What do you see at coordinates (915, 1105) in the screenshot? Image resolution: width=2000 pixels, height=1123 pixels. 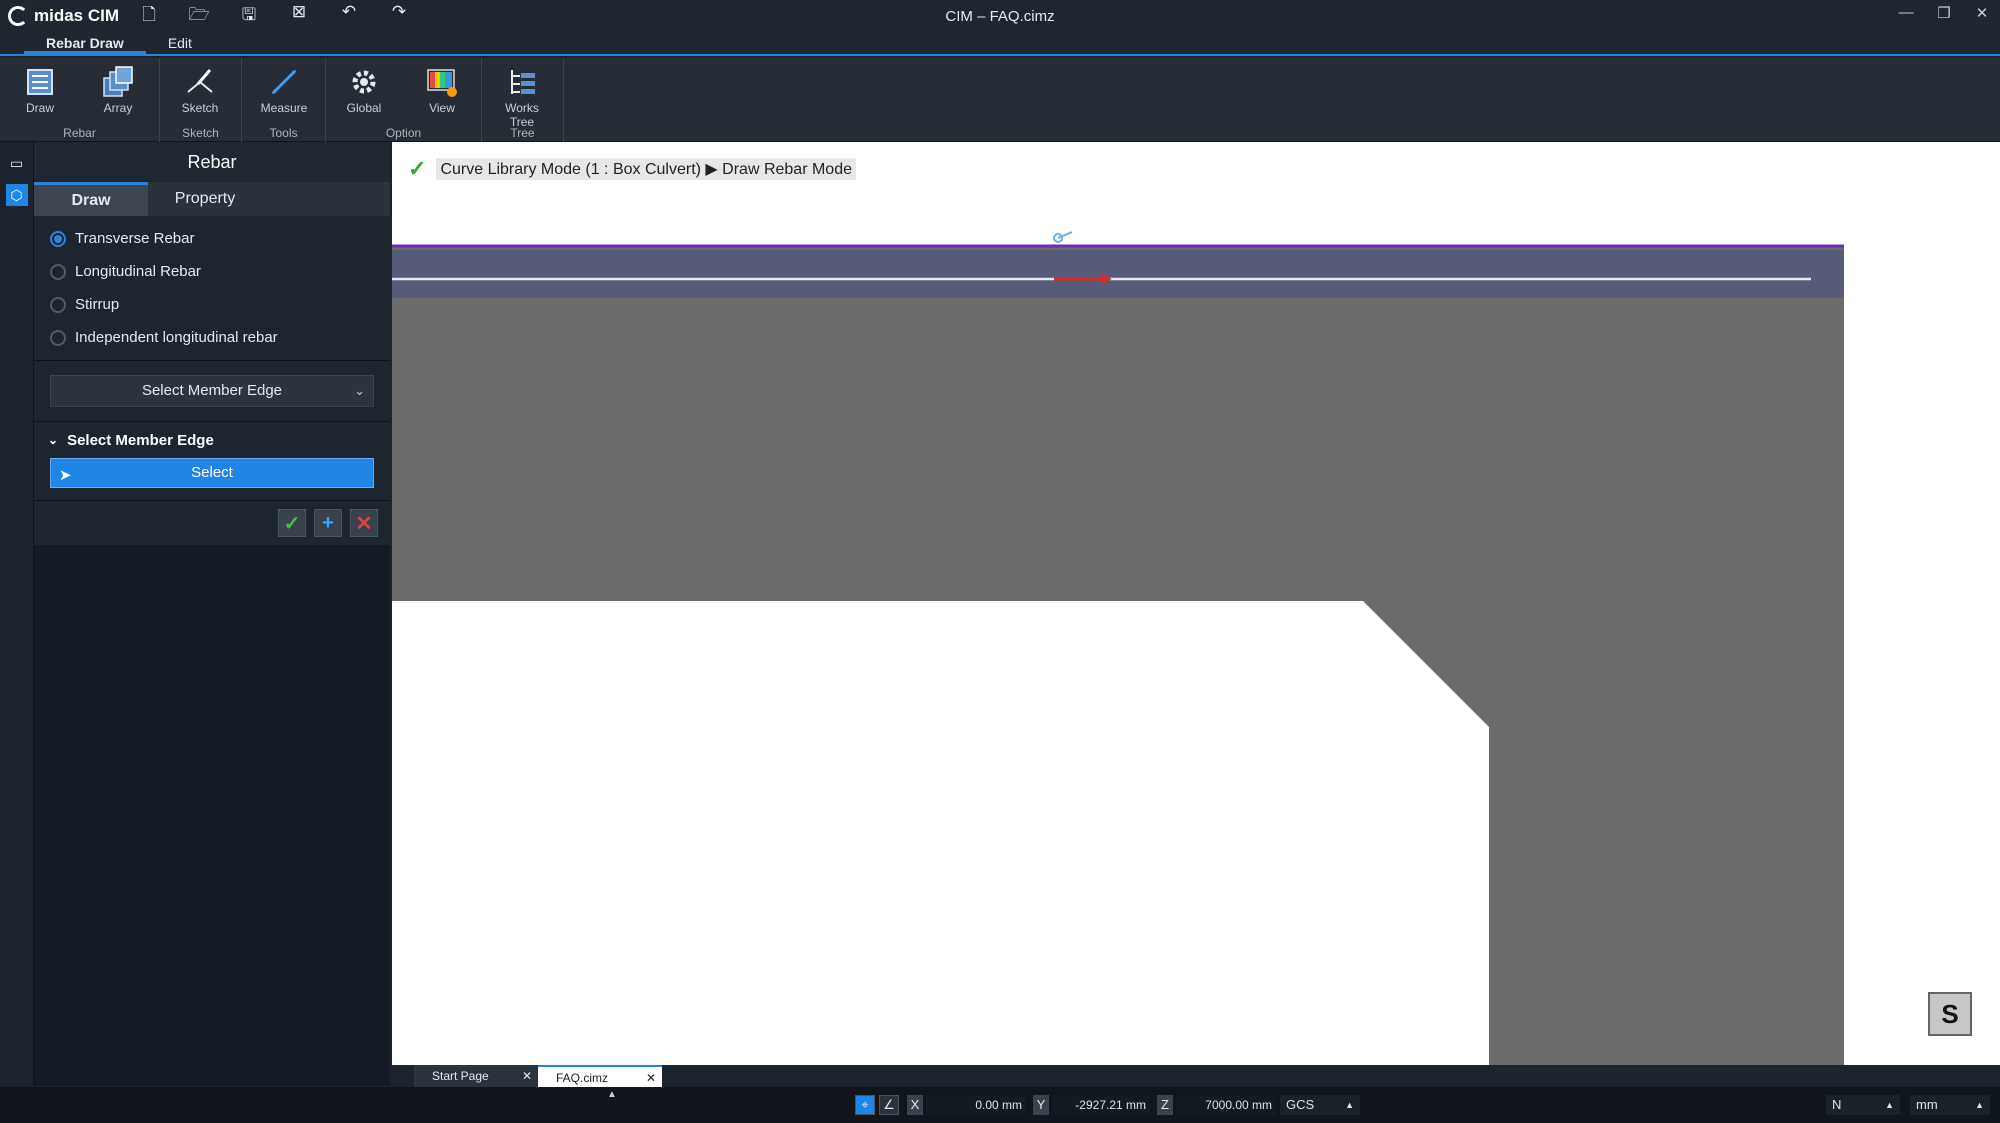 I see `x-label: X` at bounding box center [915, 1105].